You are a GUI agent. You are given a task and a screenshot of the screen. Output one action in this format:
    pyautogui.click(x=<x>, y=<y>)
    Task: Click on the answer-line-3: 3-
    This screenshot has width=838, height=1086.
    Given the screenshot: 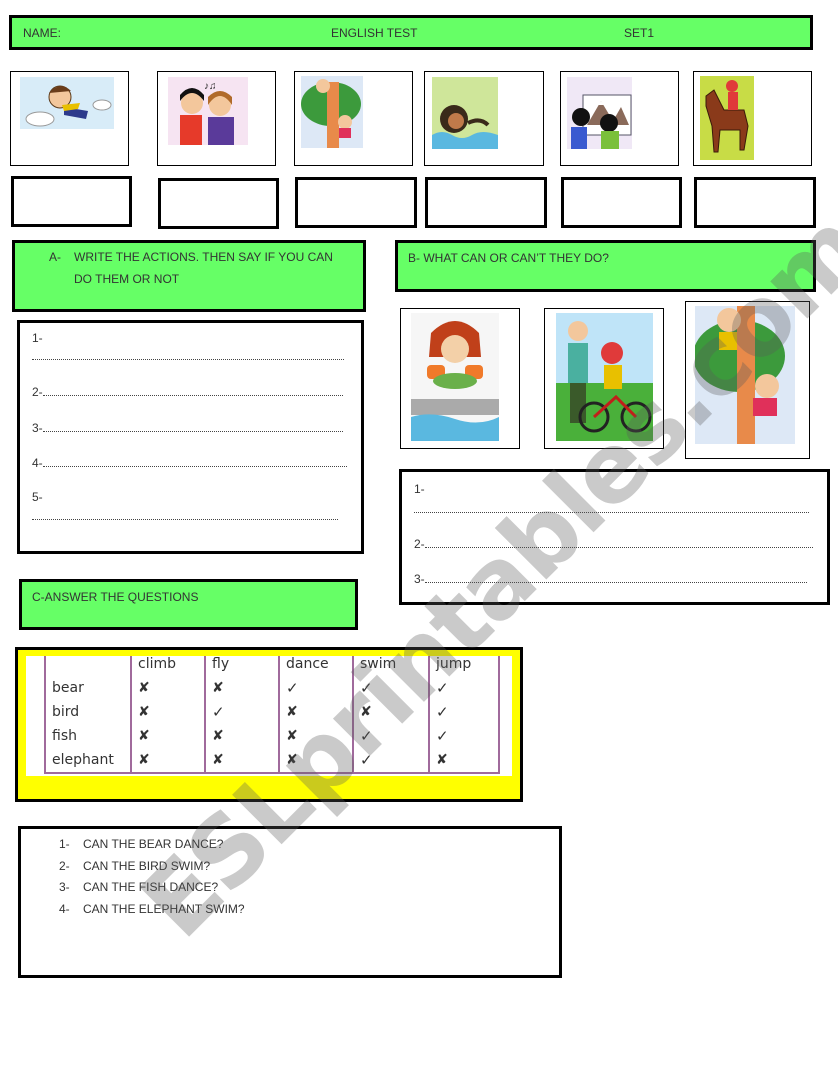 What is the action you would take?
    pyautogui.click(x=187, y=428)
    